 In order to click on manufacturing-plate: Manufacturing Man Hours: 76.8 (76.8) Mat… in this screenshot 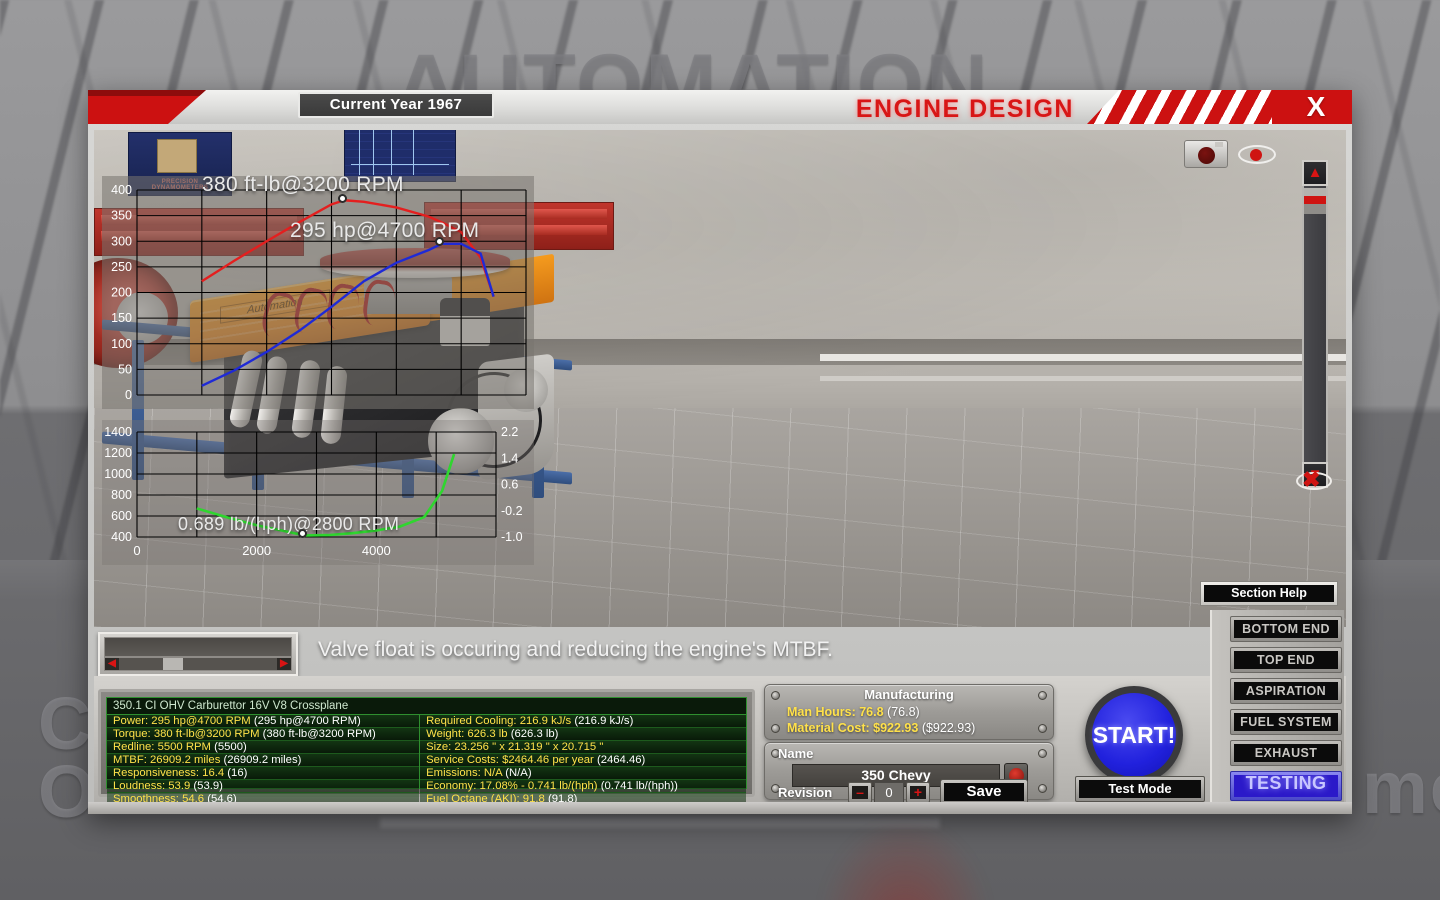, I will do `click(909, 712)`.